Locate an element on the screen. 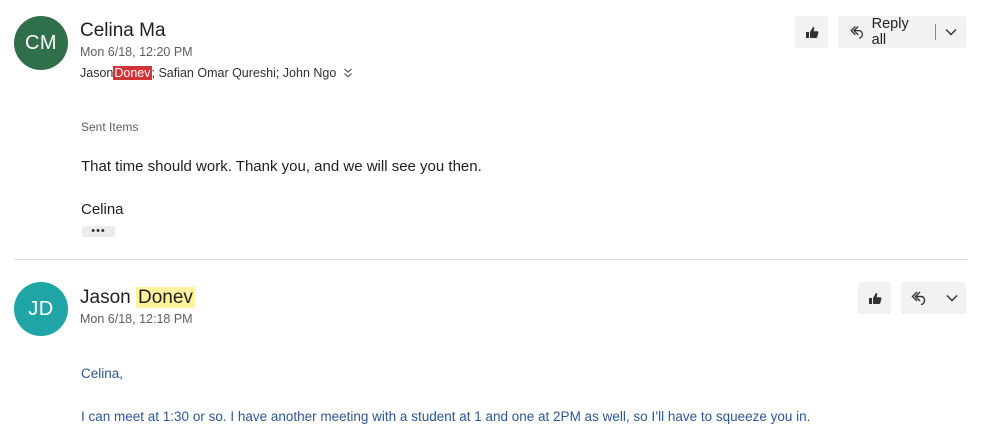  reply-all-split-button is located at coordinates (933, 298).